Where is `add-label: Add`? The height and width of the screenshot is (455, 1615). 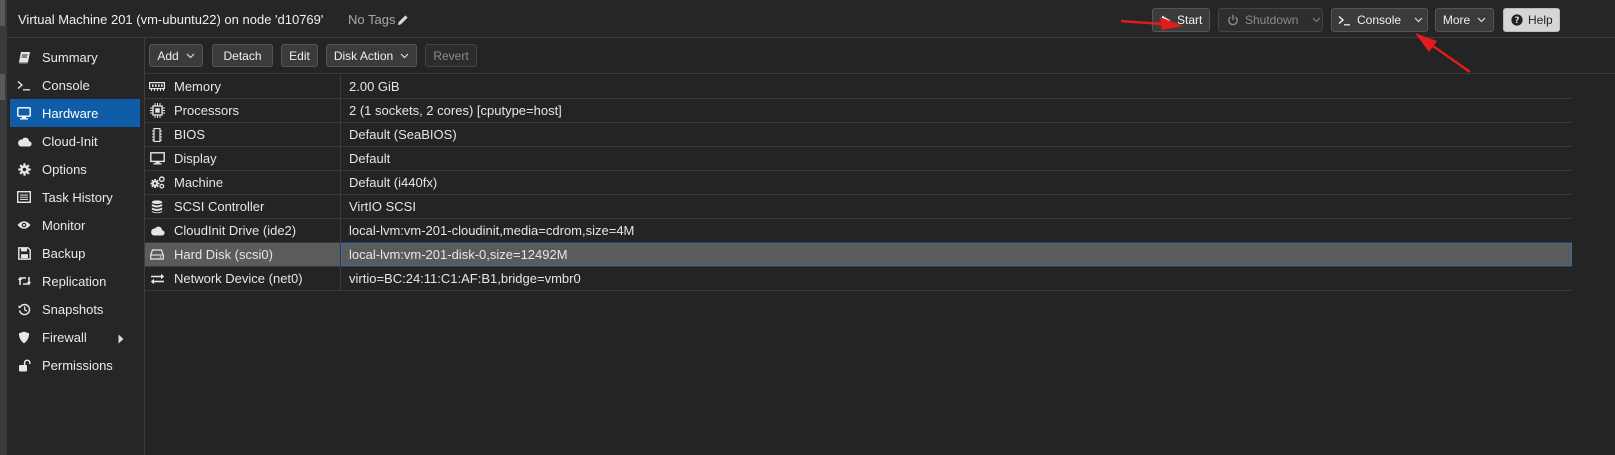
add-label: Add is located at coordinates (168, 55).